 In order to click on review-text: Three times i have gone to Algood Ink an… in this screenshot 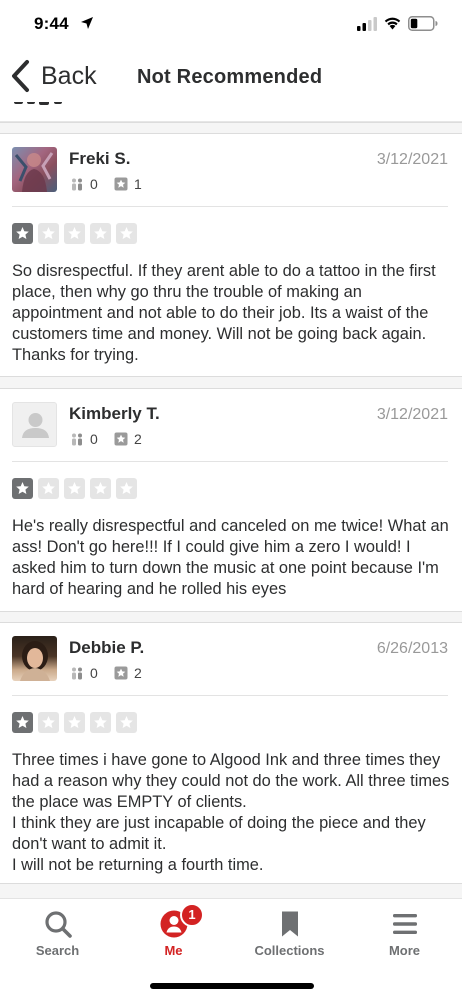, I will do `click(231, 812)`.